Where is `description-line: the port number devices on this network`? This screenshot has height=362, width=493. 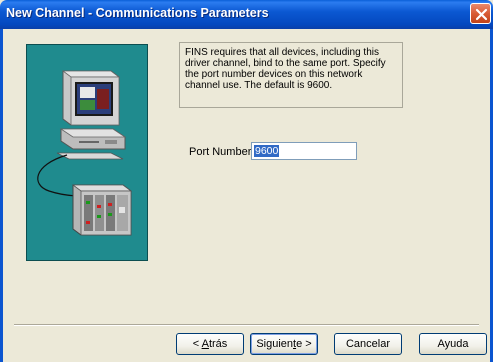
description-line: the port number devices on this network is located at coordinates (274, 74).